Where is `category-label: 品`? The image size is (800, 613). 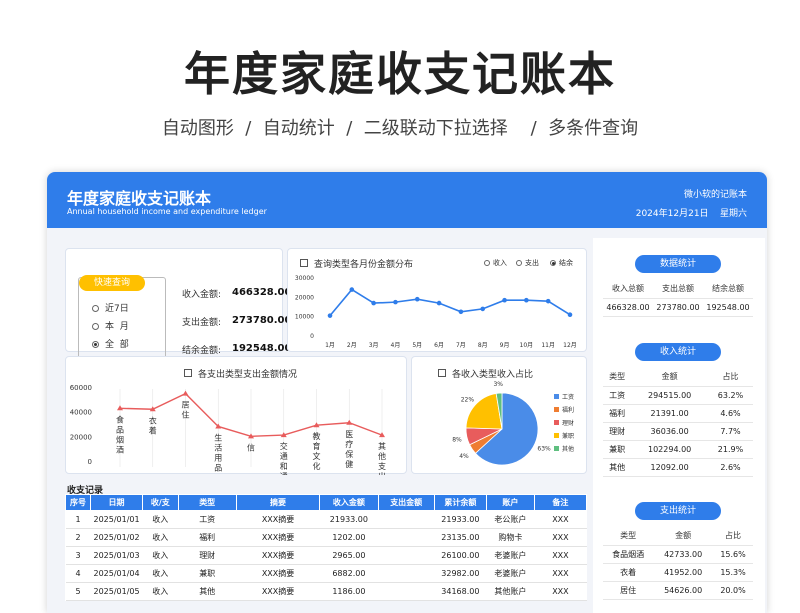
category-label: 品 is located at coordinates (218, 467).